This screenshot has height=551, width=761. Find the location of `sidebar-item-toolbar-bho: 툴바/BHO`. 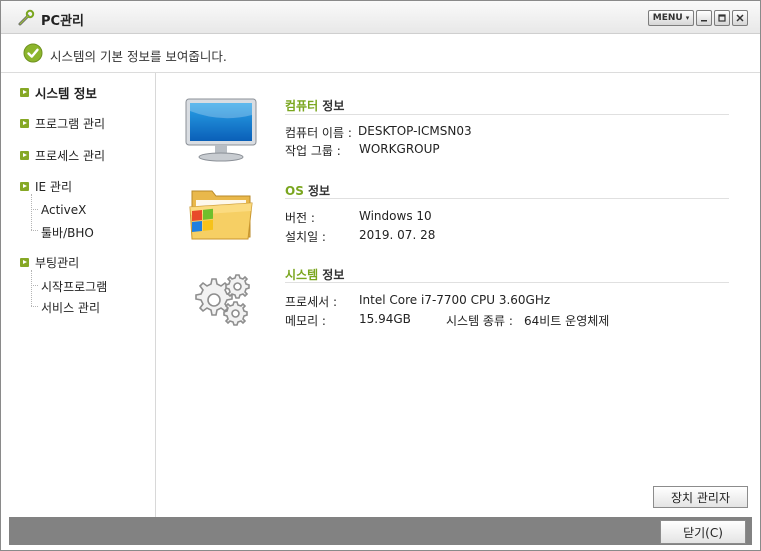

sidebar-item-toolbar-bho: 툴바/BHO is located at coordinates (67, 232).